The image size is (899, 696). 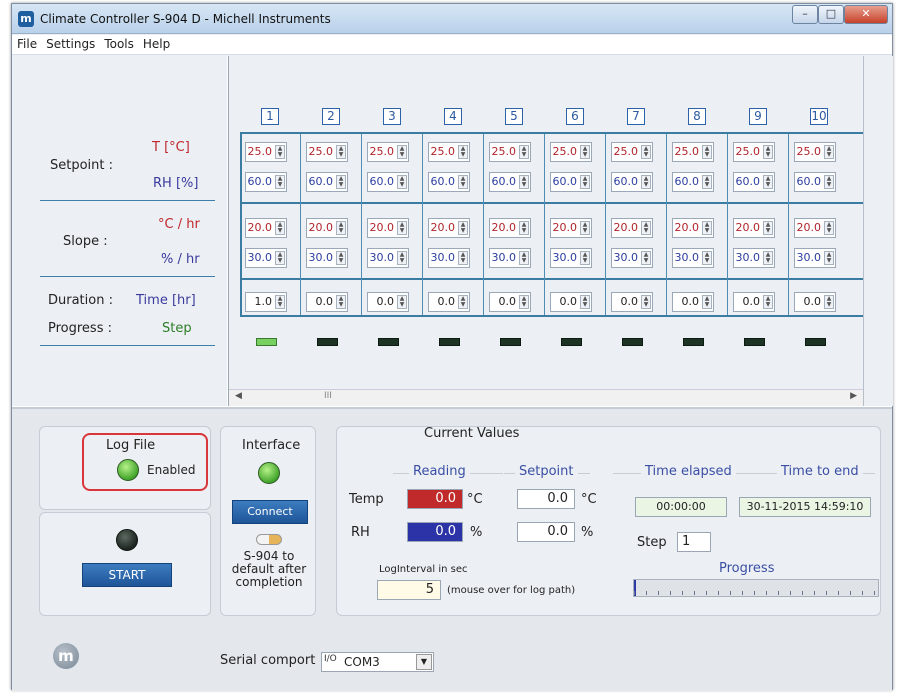 I want to click on duration-field: 1.0 ▲ ▼, so click(x=266, y=302).